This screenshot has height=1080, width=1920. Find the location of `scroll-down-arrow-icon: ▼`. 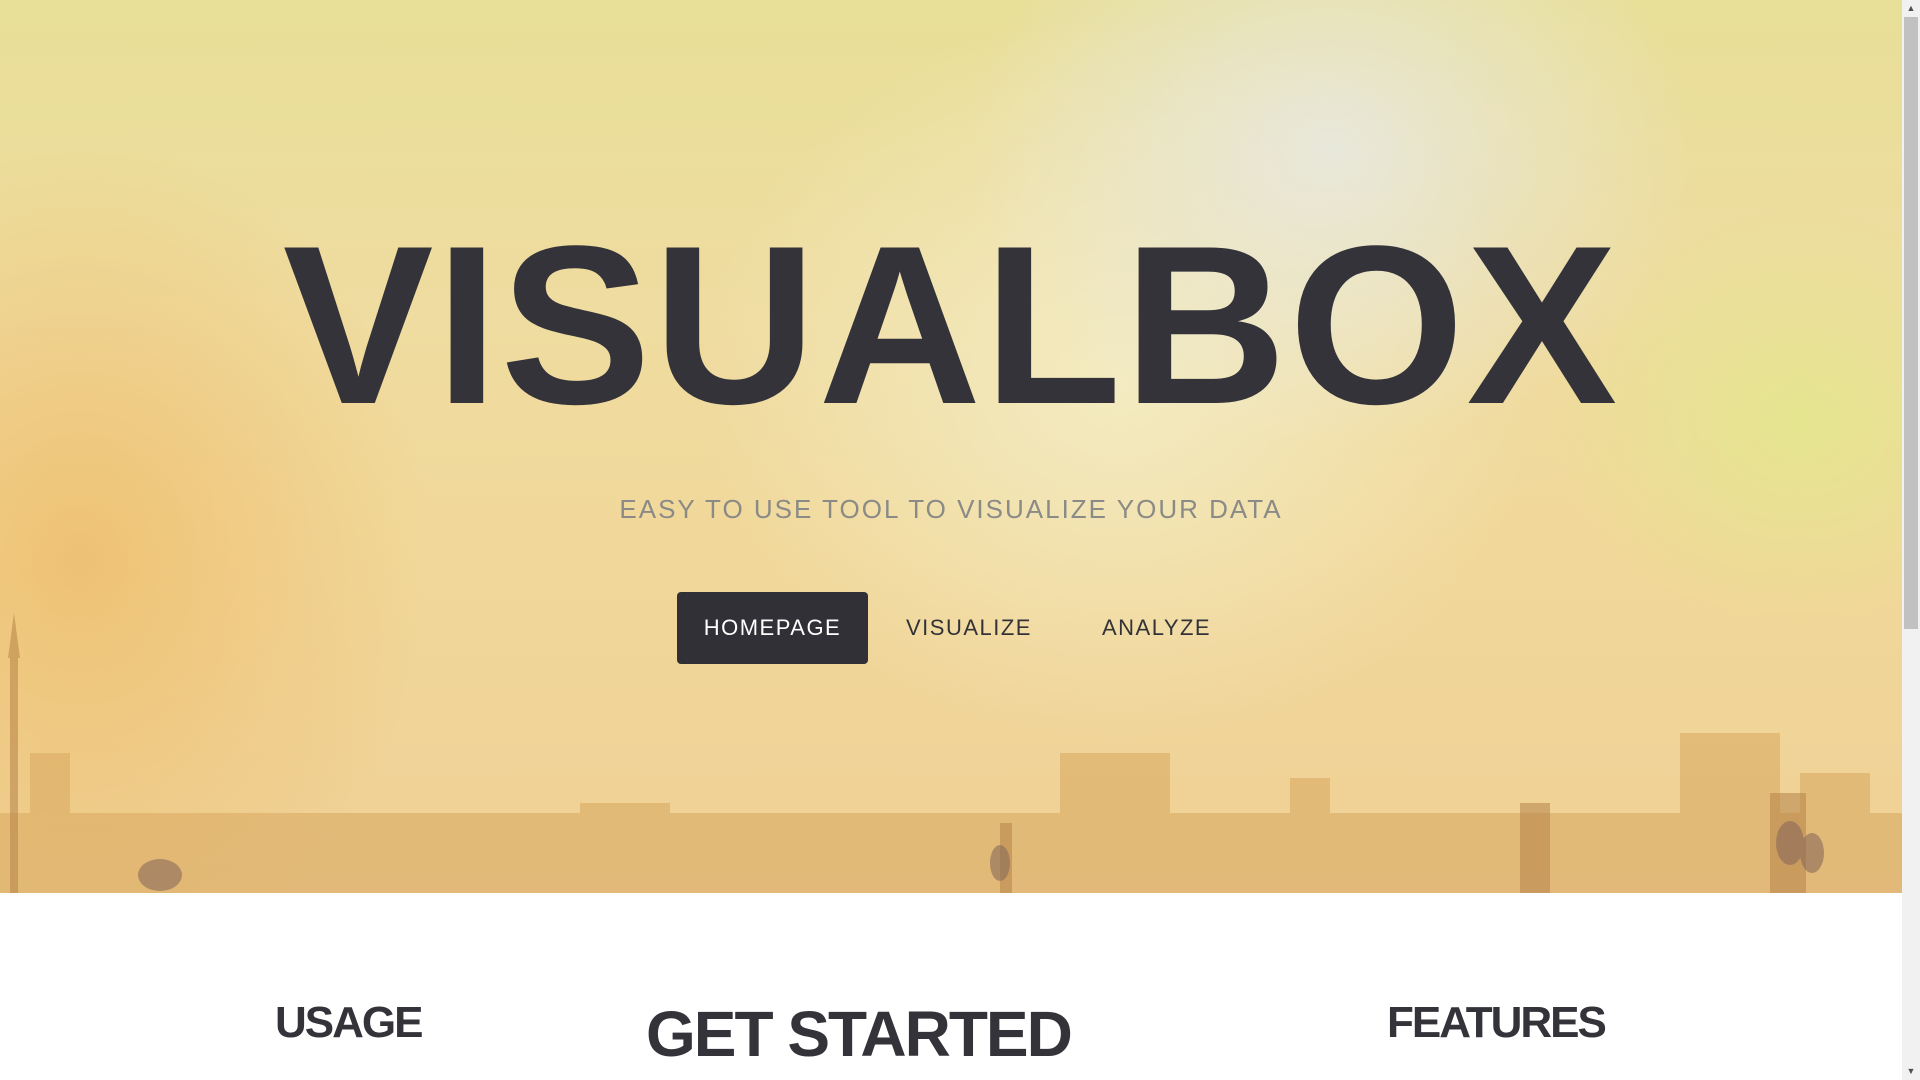

scroll-down-arrow-icon: ▼ is located at coordinates (1911, 1071).